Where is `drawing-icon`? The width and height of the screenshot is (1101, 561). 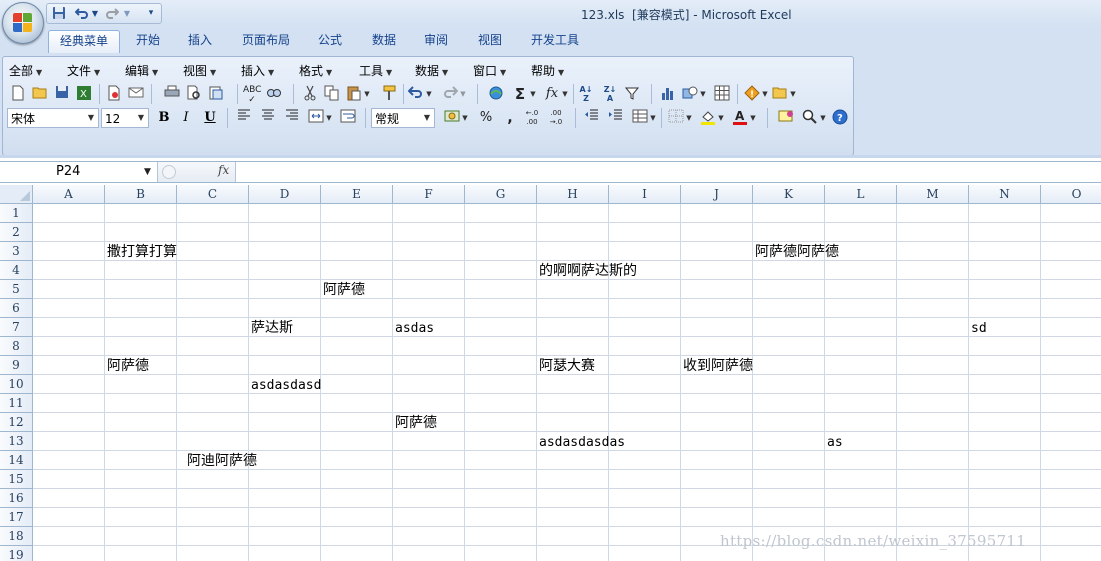 drawing-icon is located at coordinates (690, 94).